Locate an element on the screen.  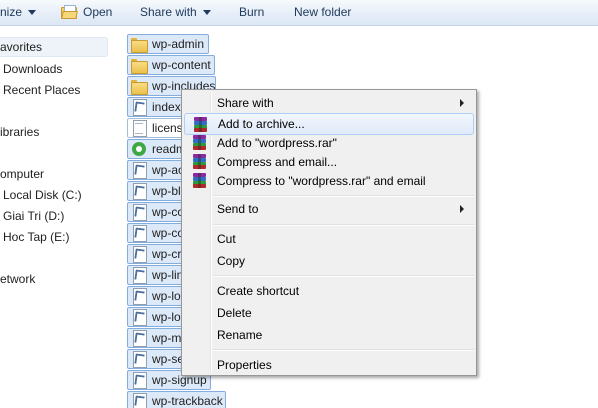
list-item: wp-settings is located at coordinates (156, 359).